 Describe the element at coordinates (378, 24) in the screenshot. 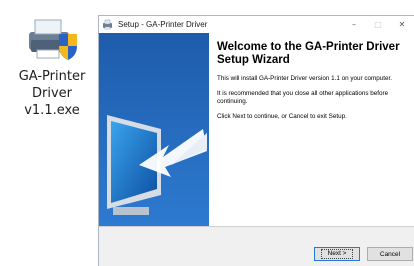

I see `maximize-button: □` at that location.